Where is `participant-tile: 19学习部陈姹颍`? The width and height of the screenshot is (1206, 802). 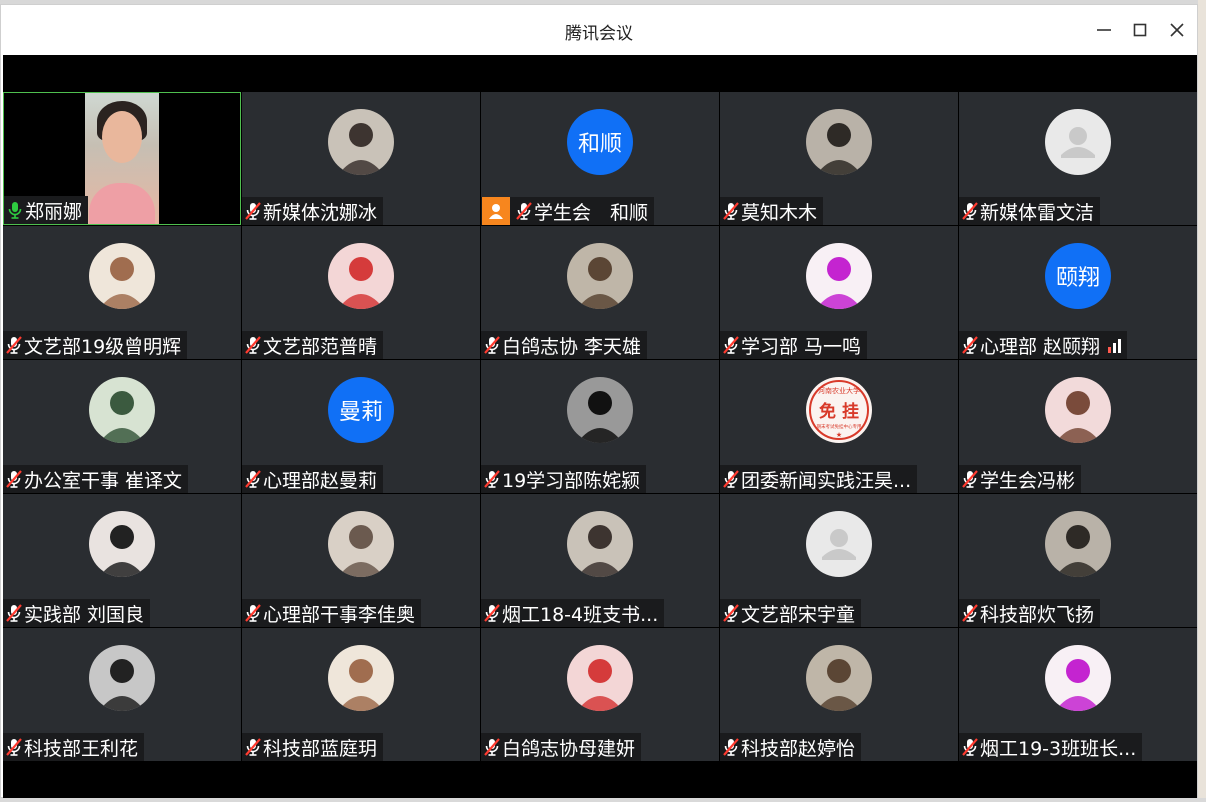 participant-tile: 19学习部陈姹颍 is located at coordinates (600, 426).